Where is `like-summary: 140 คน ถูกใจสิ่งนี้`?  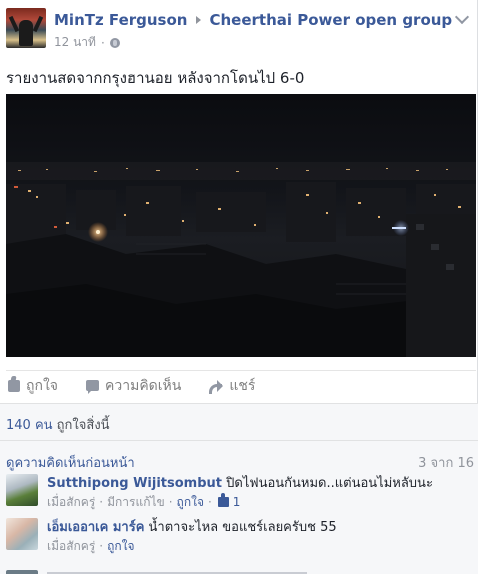 like-summary: 140 คน ถูกใจสิ่งนี้ is located at coordinates (58, 424).